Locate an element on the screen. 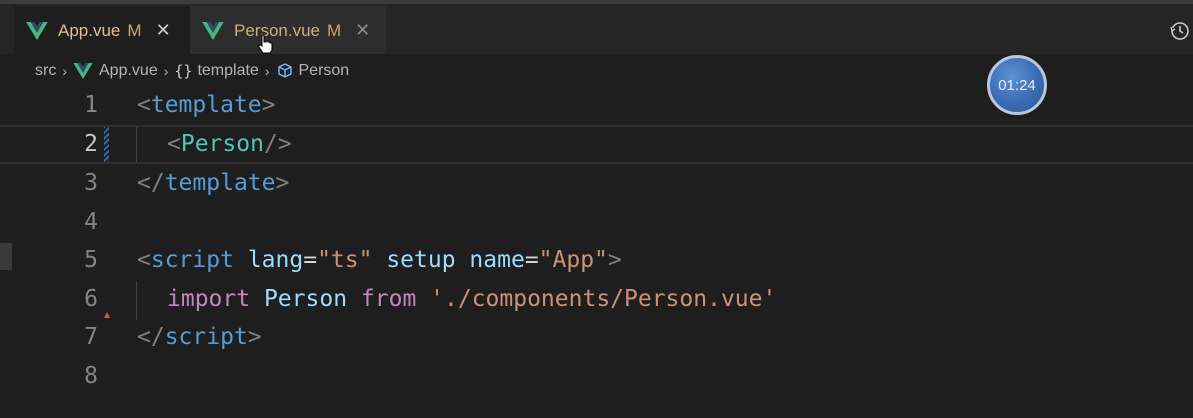 This screenshot has width=1193, height=418. tab-app-vue: App.vue M ✕ is located at coordinates (102, 31).